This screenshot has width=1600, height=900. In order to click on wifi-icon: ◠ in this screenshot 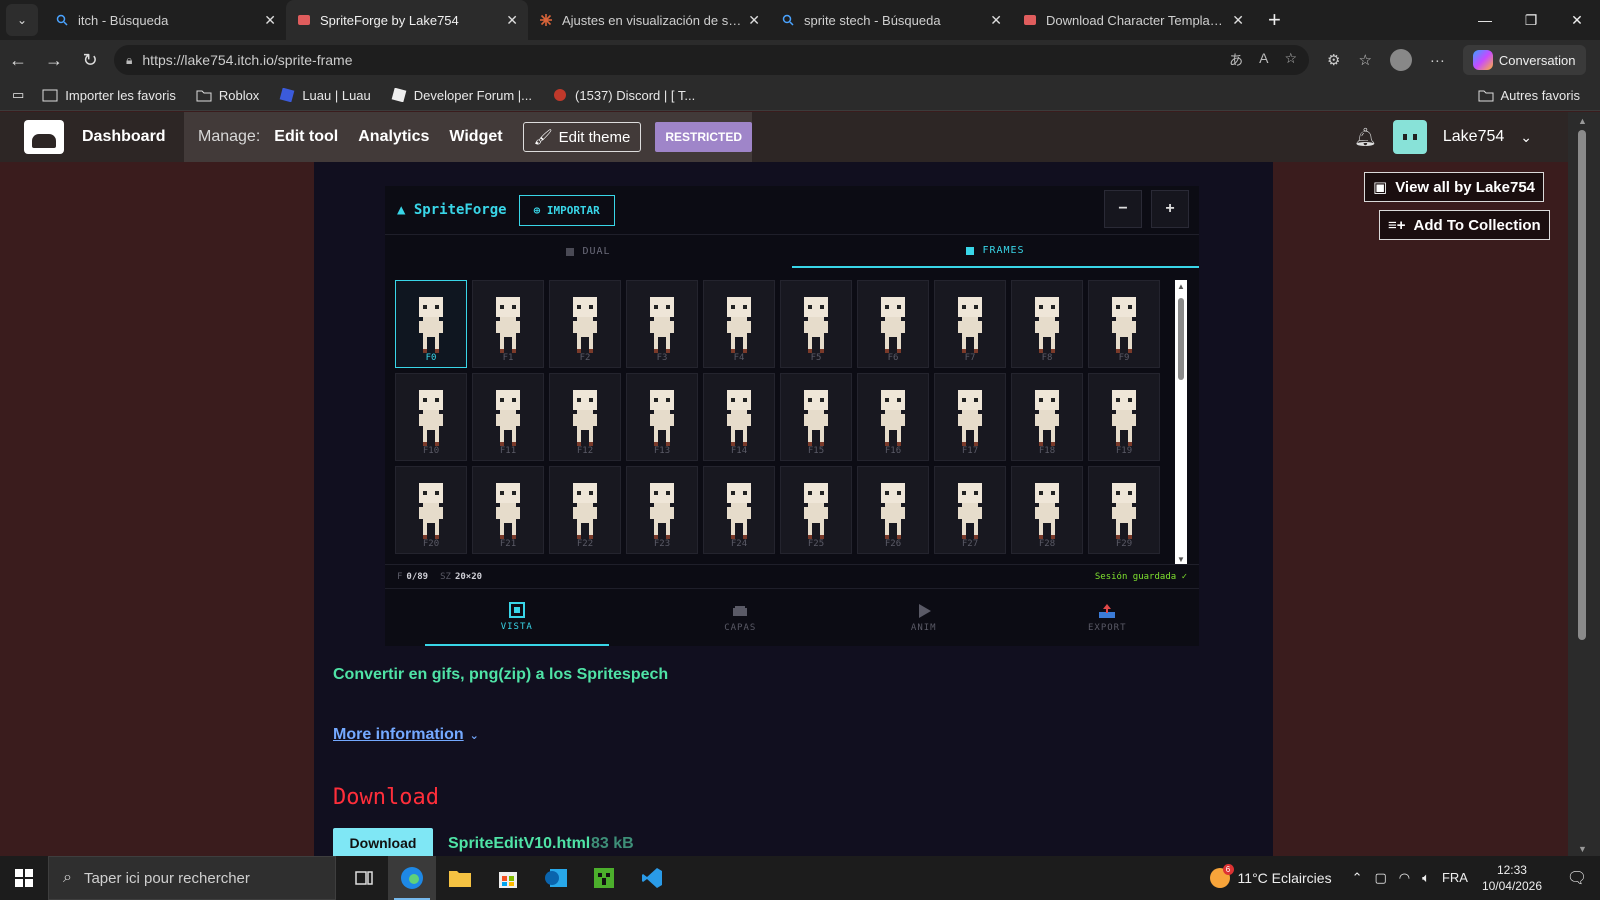, I will do `click(1404, 878)`.